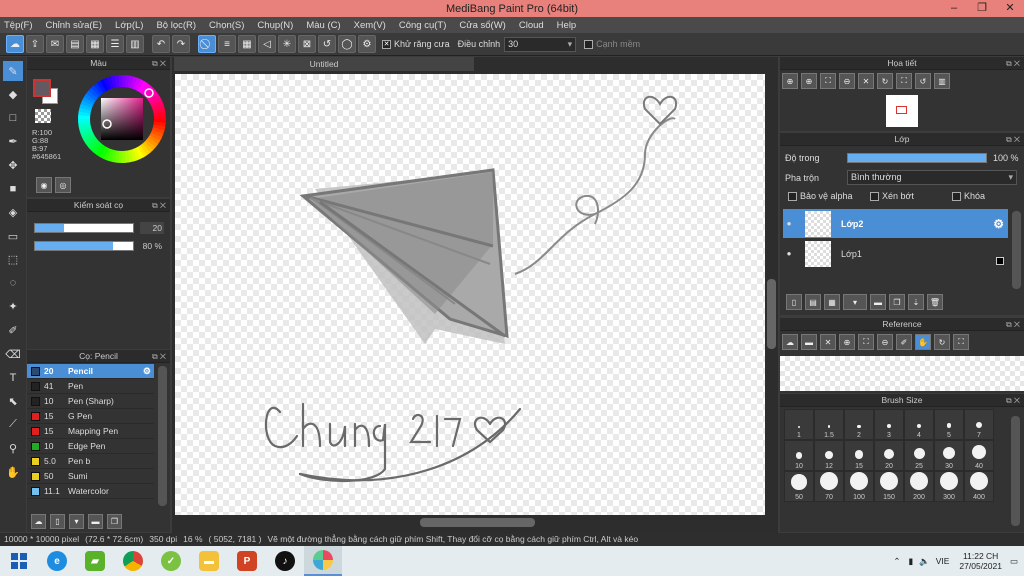 The height and width of the screenshot is (576, 1024). Describe the element at coordinates (895, 253) in the screenshot. I see `layer-item: ● Lớp1` at that location.